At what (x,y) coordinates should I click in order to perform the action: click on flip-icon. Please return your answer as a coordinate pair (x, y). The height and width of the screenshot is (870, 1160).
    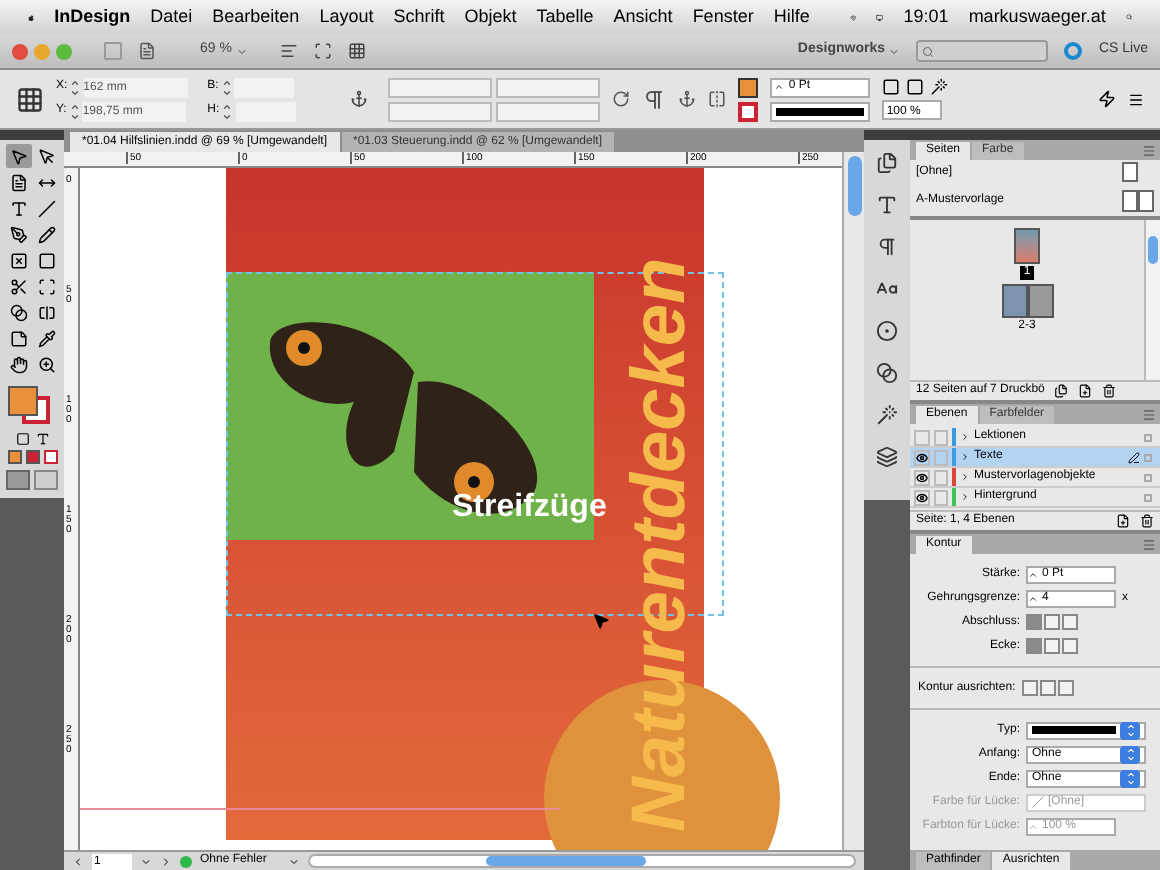
    Looking at the image, I should click on (717, 99).